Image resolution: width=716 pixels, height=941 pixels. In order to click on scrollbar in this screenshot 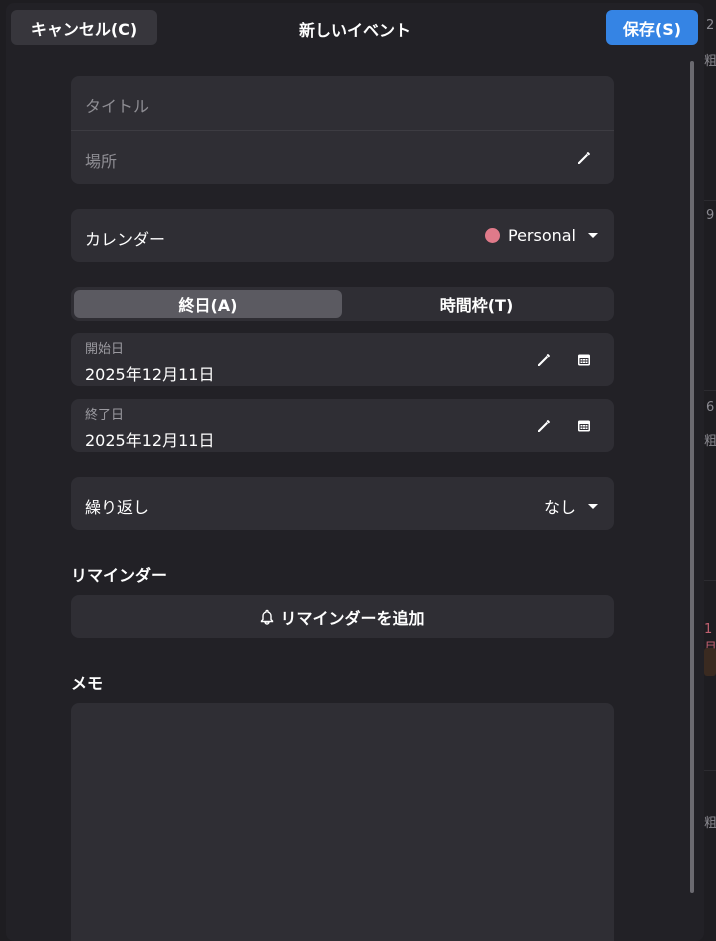, I will do `click(692, 477)`.